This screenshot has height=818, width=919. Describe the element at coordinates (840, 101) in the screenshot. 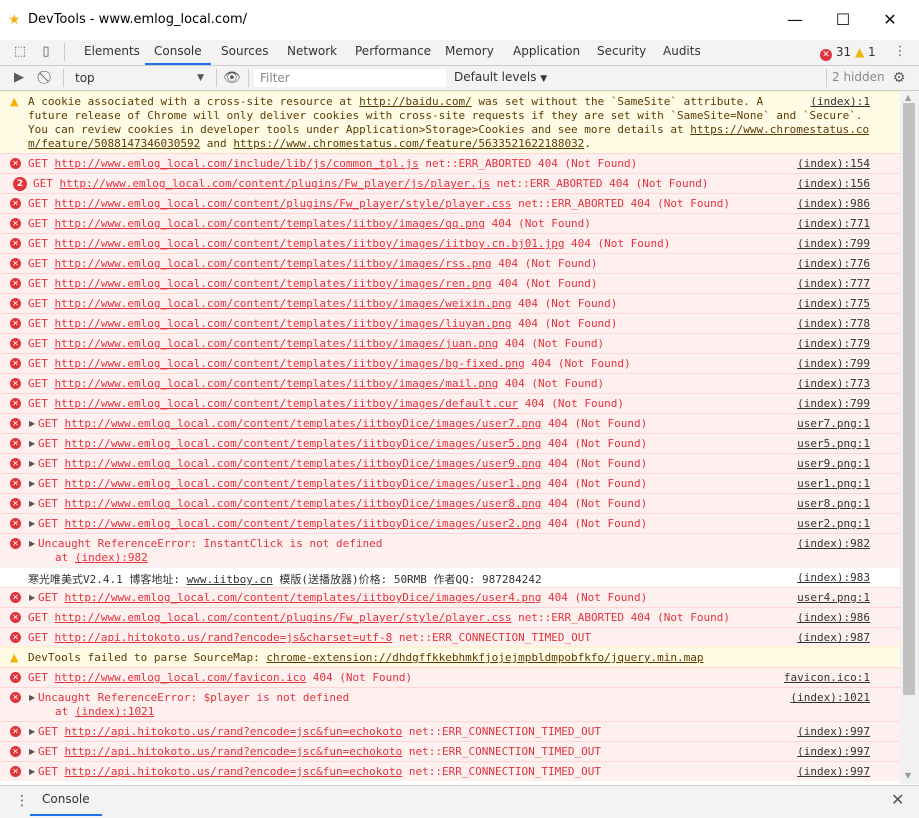

I see `source-link: (index):1` at that location.